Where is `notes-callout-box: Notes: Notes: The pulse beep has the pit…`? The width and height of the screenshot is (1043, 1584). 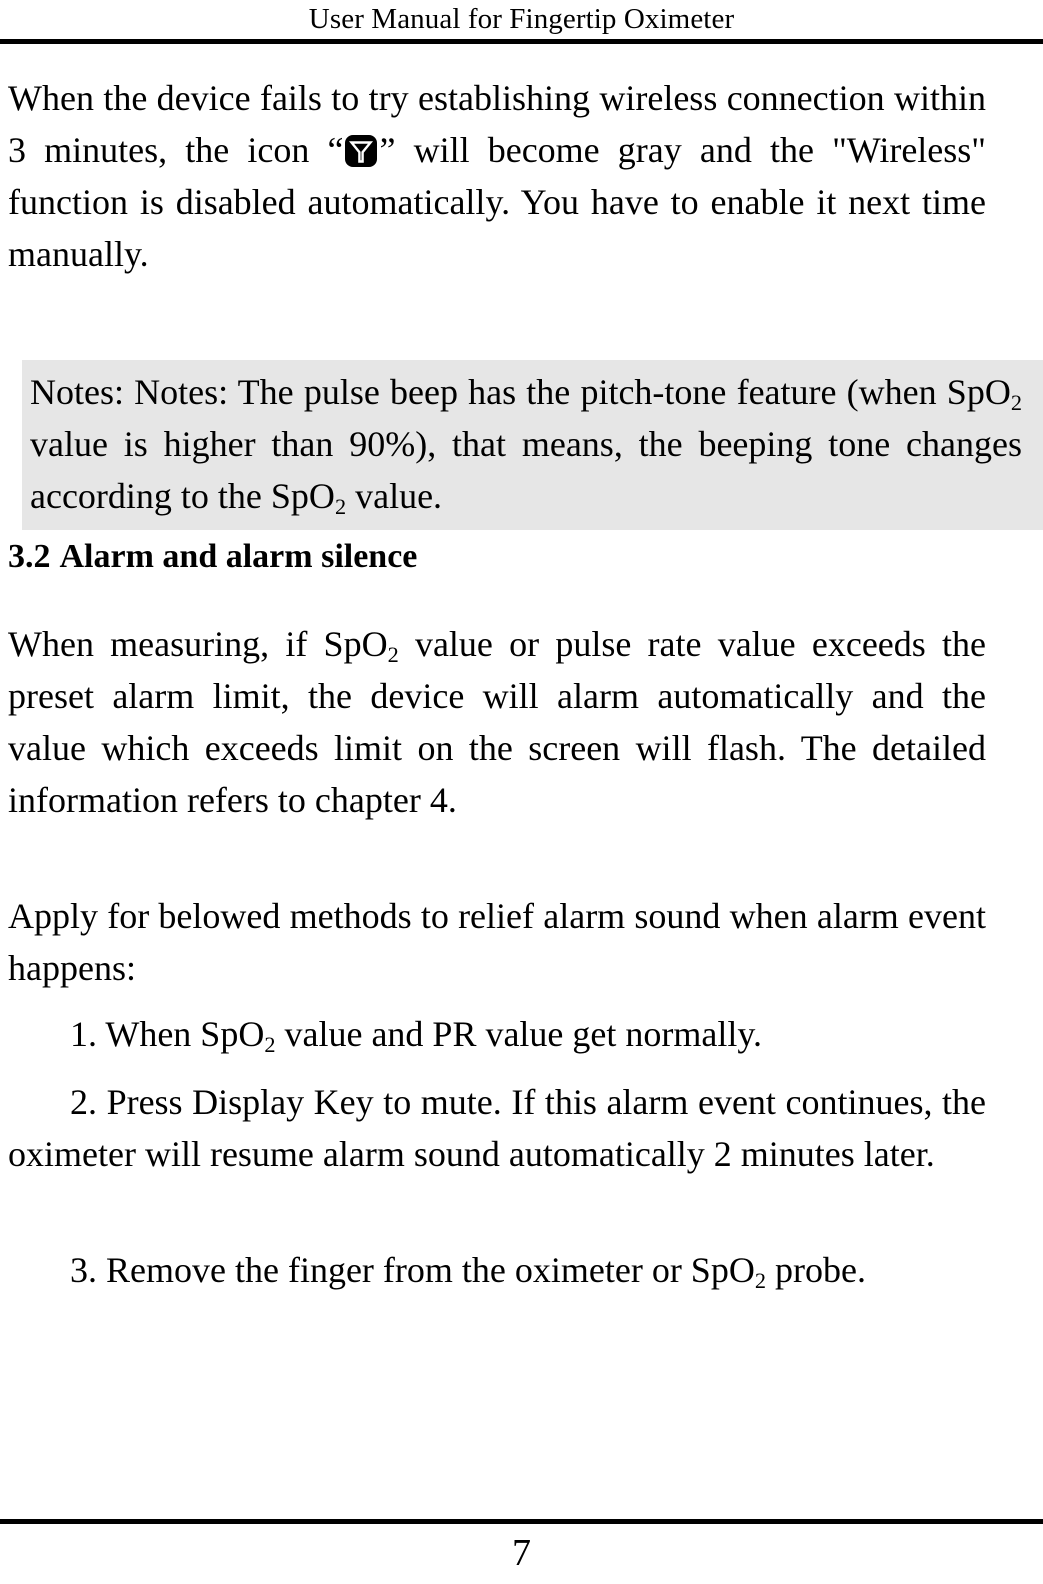
notes-callout-box: Notes: Notes: The pulse beep has the pit… is located at coordinates (532, 445).